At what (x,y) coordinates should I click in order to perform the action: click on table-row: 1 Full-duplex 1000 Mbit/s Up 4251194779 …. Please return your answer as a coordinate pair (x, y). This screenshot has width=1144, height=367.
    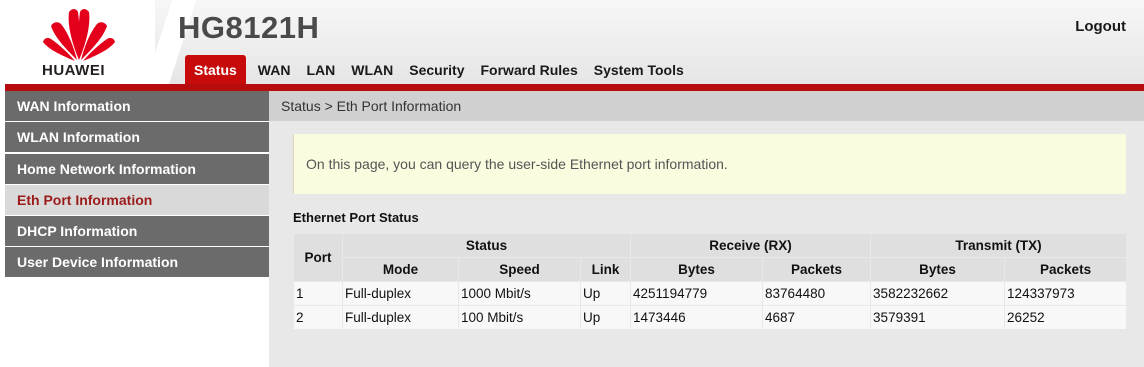
    Looking at the image, I should click on (710, 293).